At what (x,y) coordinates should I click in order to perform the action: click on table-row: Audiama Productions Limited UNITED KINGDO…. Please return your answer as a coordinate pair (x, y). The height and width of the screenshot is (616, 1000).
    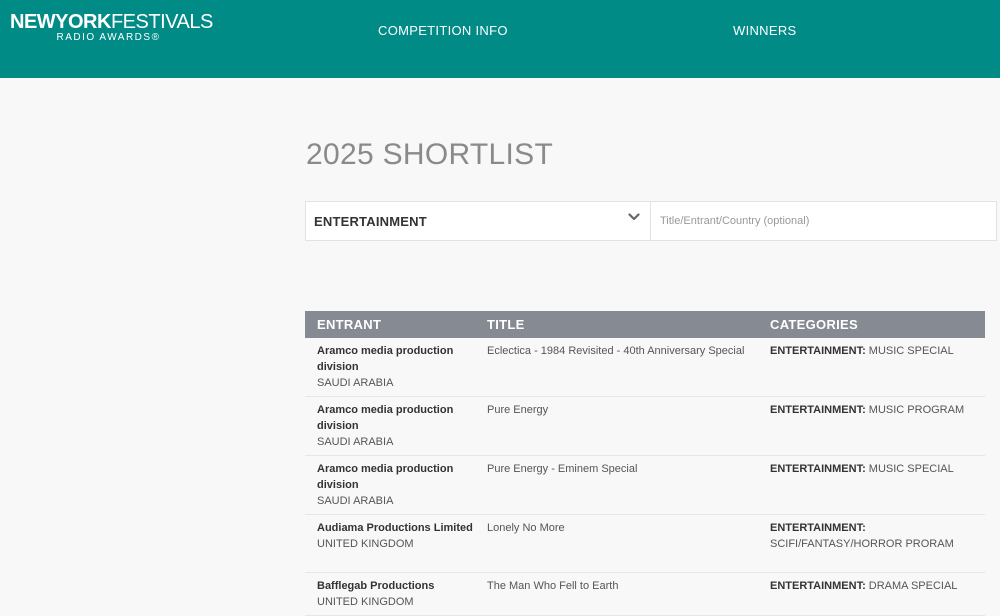
    Looking at the image, I should click on (645, 543).